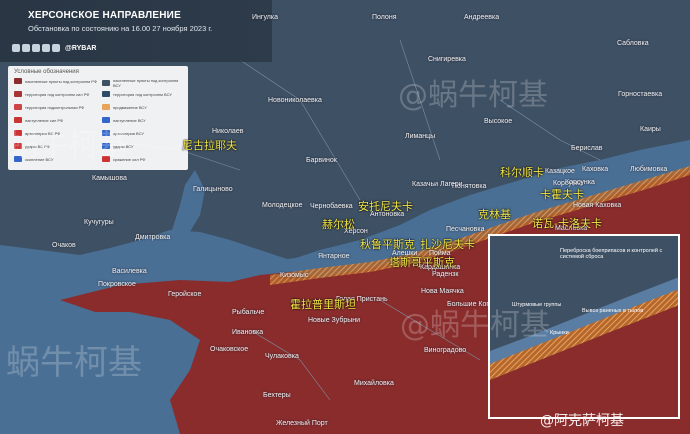 The width and height of the screenshot is (690, 434). Describe the element at coordinates (584, 326) in the screenshot. I see `inset-map` at that location.